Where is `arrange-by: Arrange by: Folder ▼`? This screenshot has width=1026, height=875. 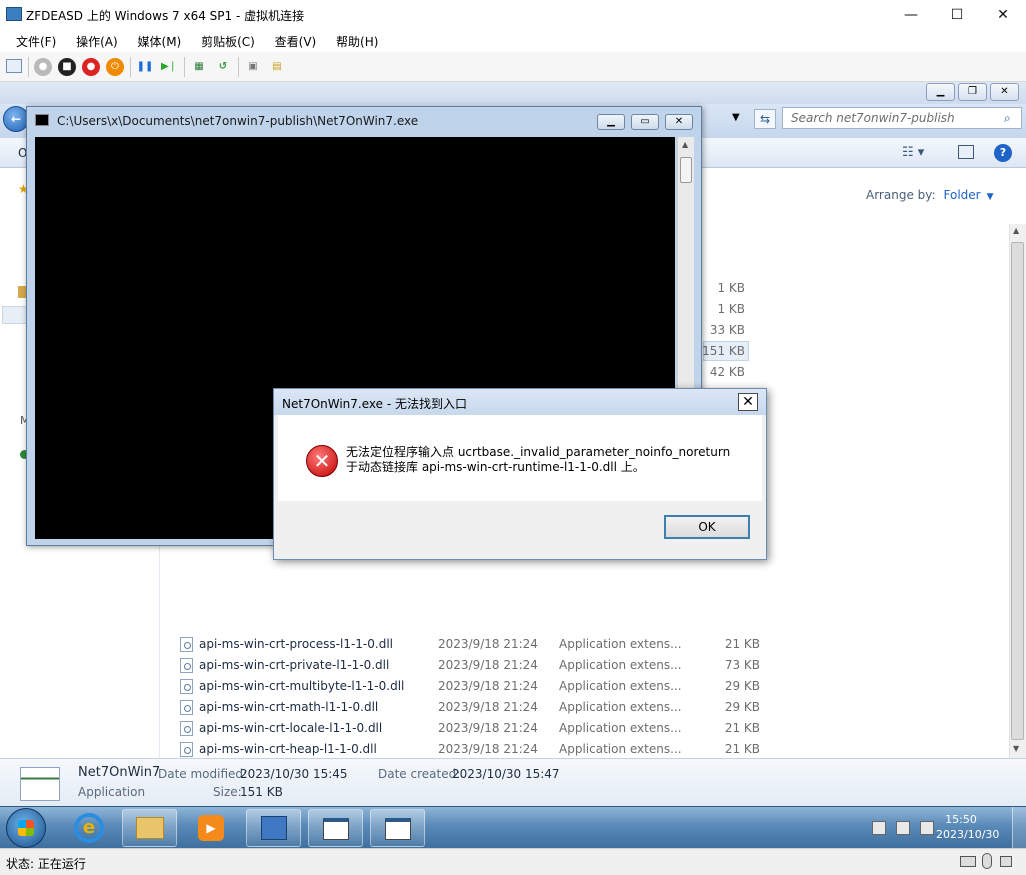 arrange-by: Arrange by: Folder ▼ is located at coordinates (930, 195).